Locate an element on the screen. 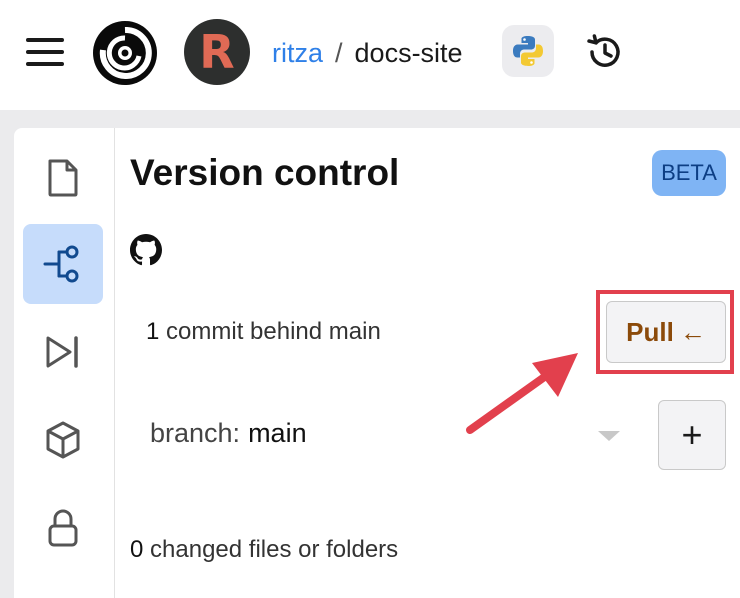 Image resolution: width=740 pixels, height=598 pixels. arrow-left-icon: ← is located at coordinates (692, 331).